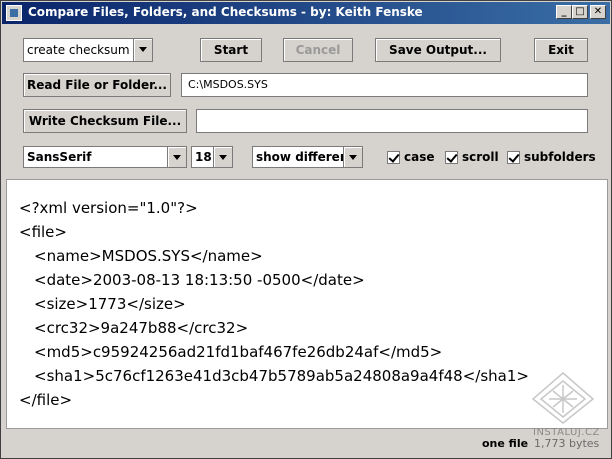 The height and width of the screenshot is (459, 612). Describe the element at coordinates (110, 304) in the screenshot. I see `output-line: <size>1773</size>` at that location.